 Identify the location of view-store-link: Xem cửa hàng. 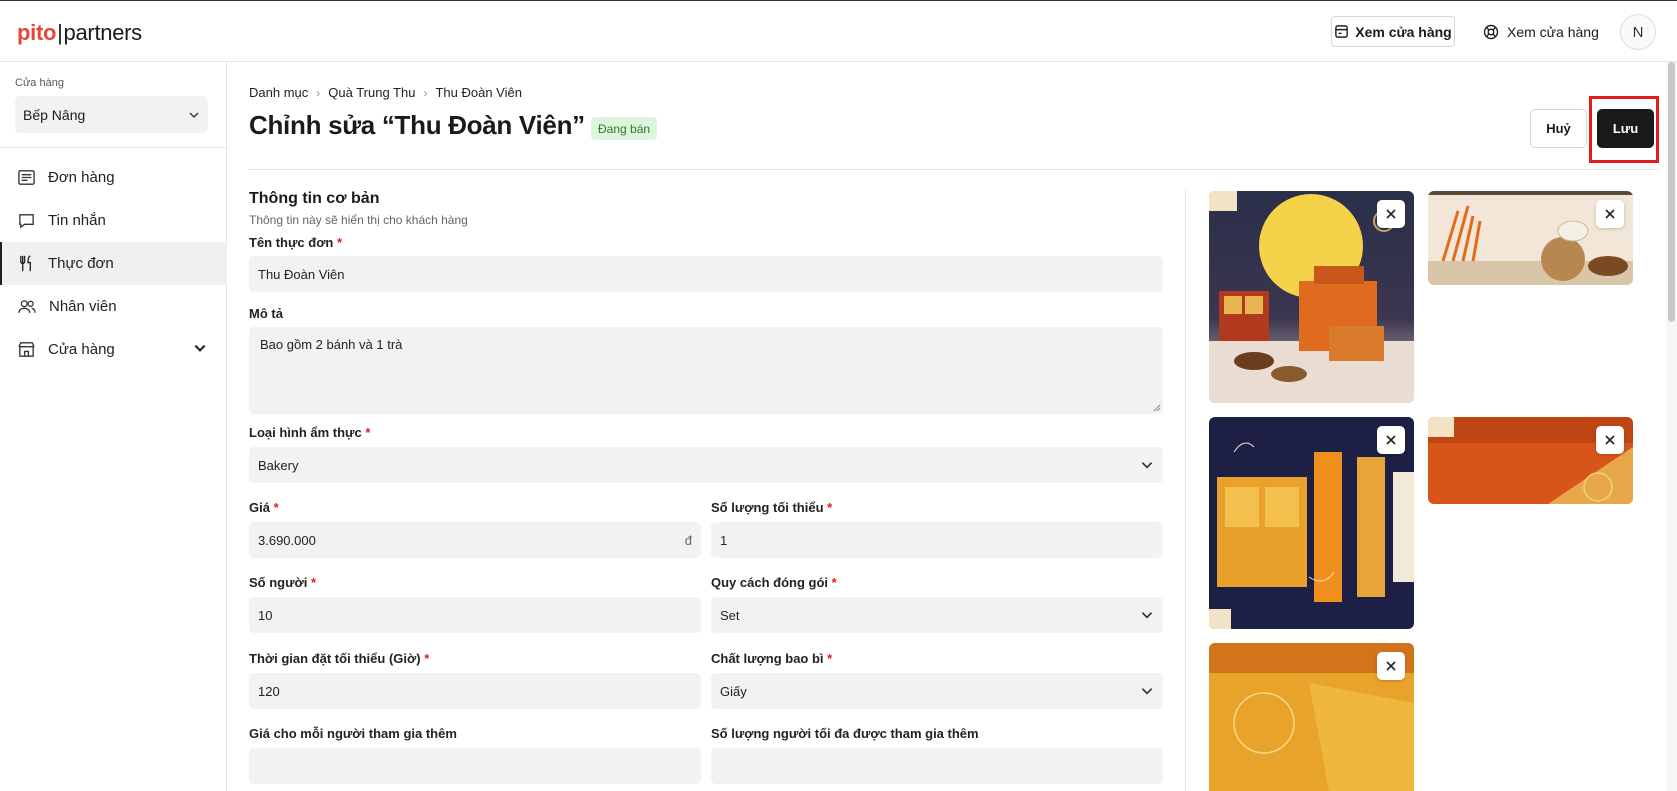
(1541, 31).